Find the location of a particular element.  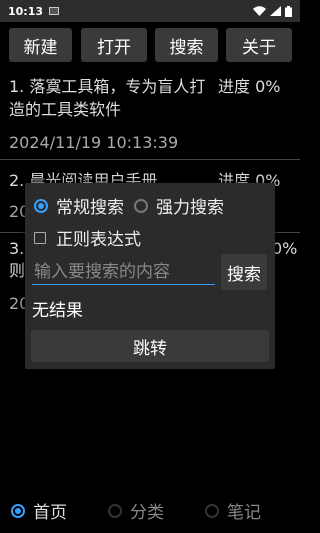

nav-notes-radio is located at coordinates (212, 510).